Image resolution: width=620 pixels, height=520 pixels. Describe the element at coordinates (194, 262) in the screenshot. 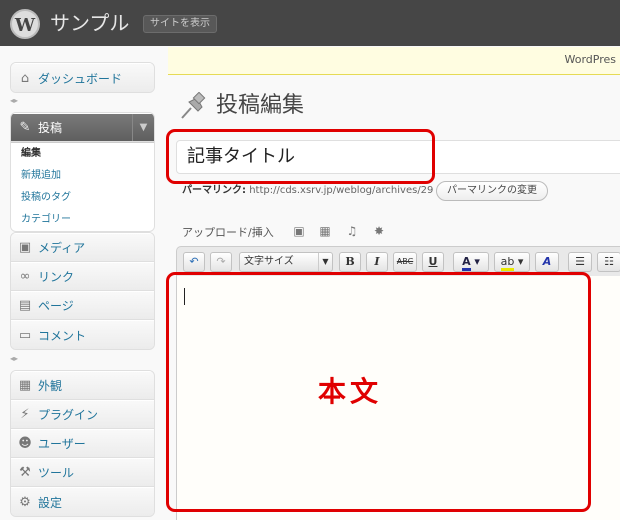

I see `undo-icon: ↶` at that location.